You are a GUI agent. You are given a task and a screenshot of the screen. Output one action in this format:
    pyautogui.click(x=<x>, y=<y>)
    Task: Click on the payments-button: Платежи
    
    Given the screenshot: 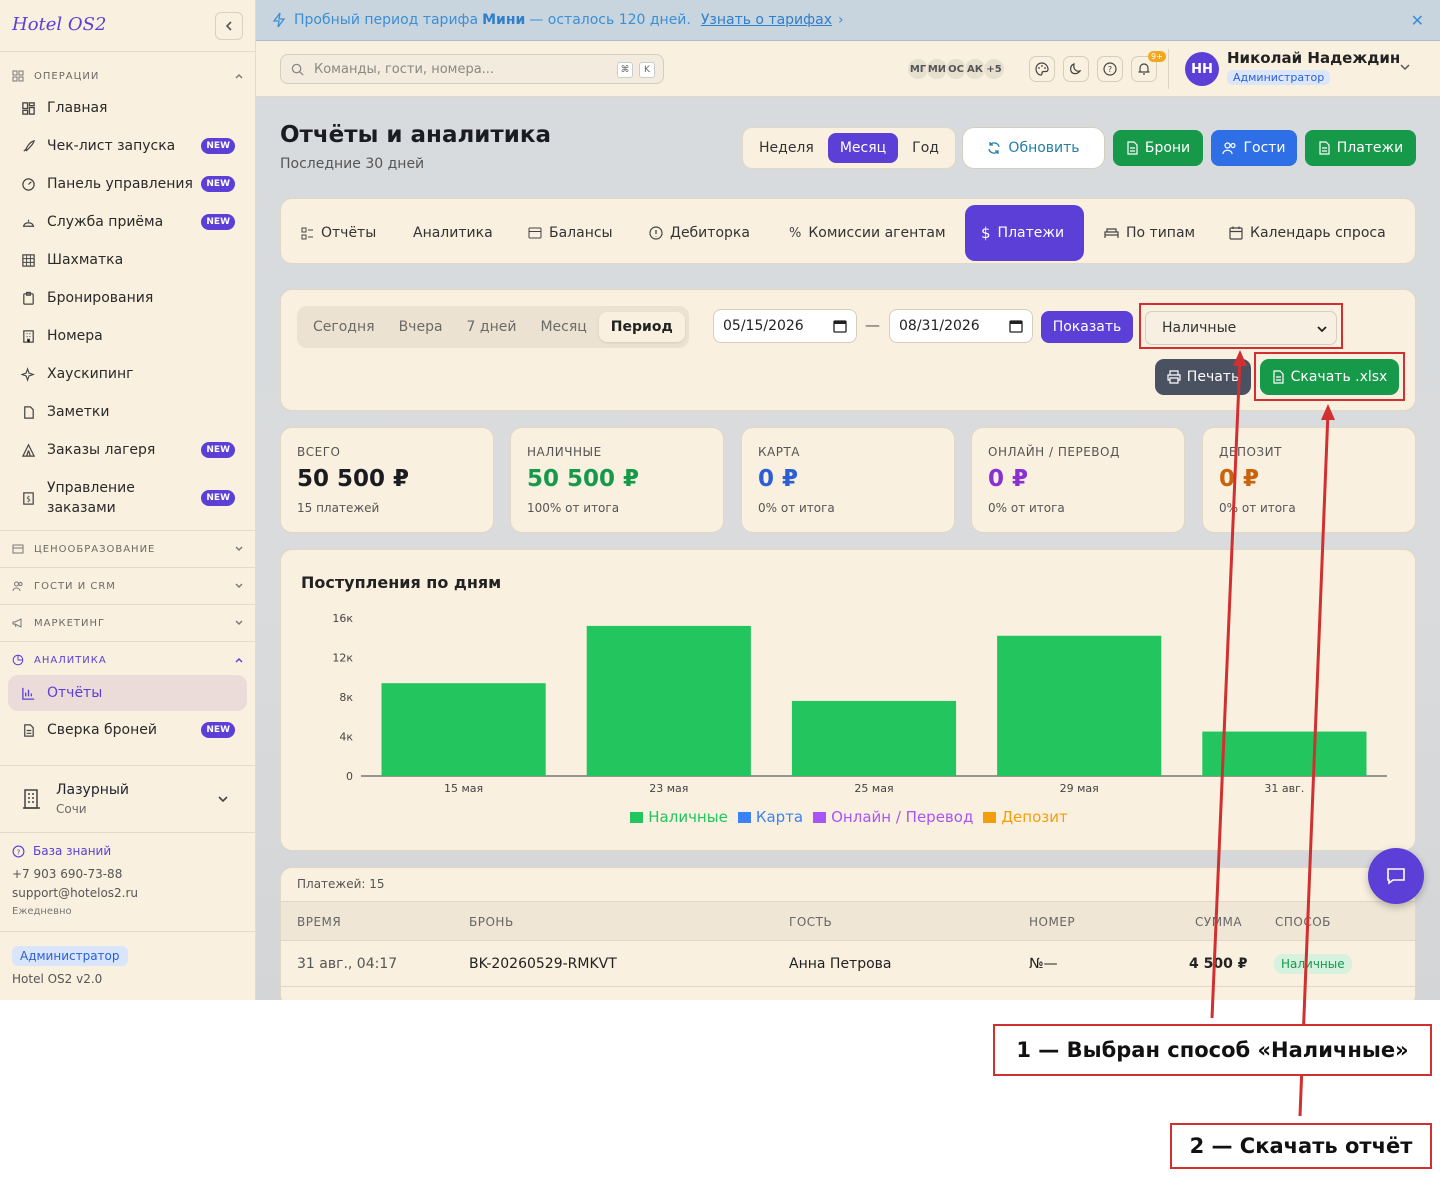 What is the action you would take?
    pyautogui.click(x=1360, y=148)
    